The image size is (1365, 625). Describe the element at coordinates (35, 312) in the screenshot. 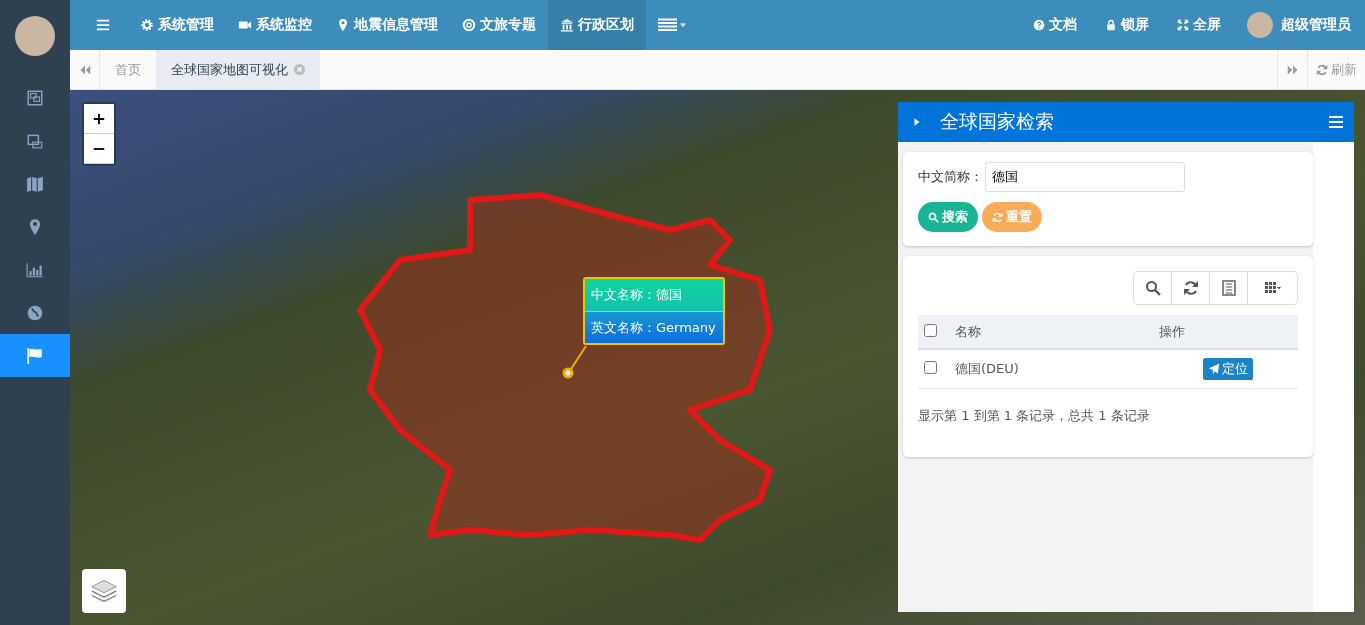

I see `globe-icon` at that location.